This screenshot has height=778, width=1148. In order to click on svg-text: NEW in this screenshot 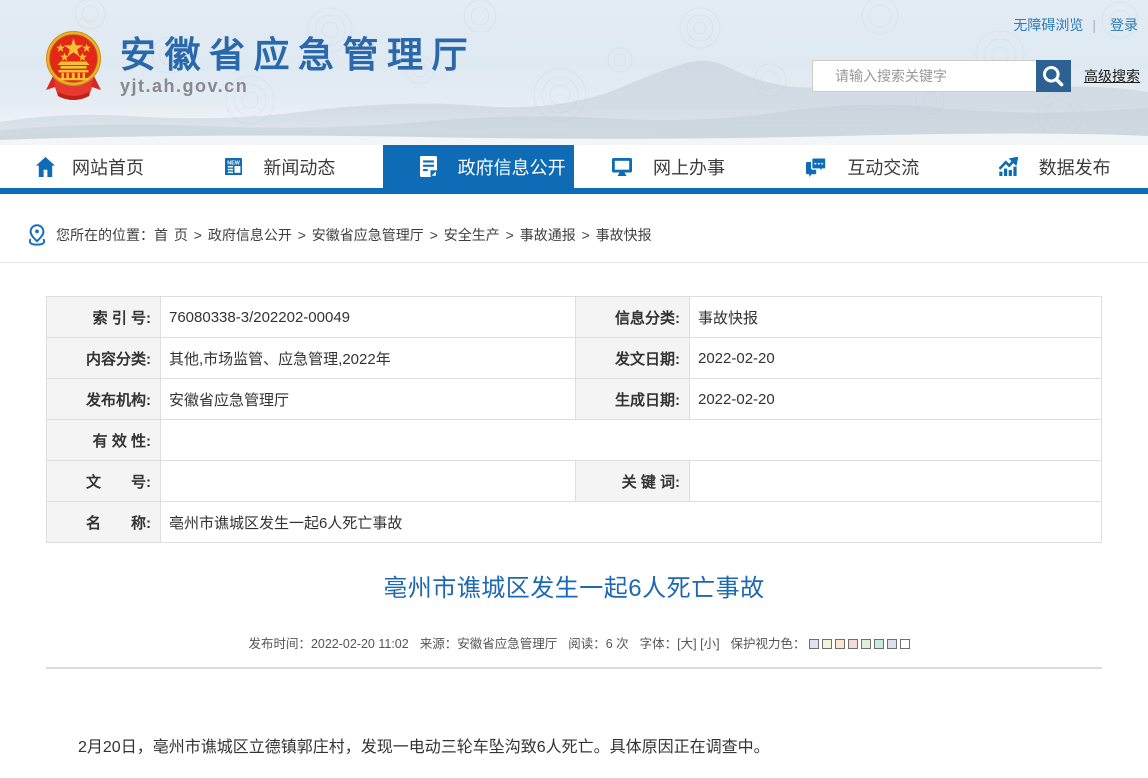, I will do `click(234, 163)`.